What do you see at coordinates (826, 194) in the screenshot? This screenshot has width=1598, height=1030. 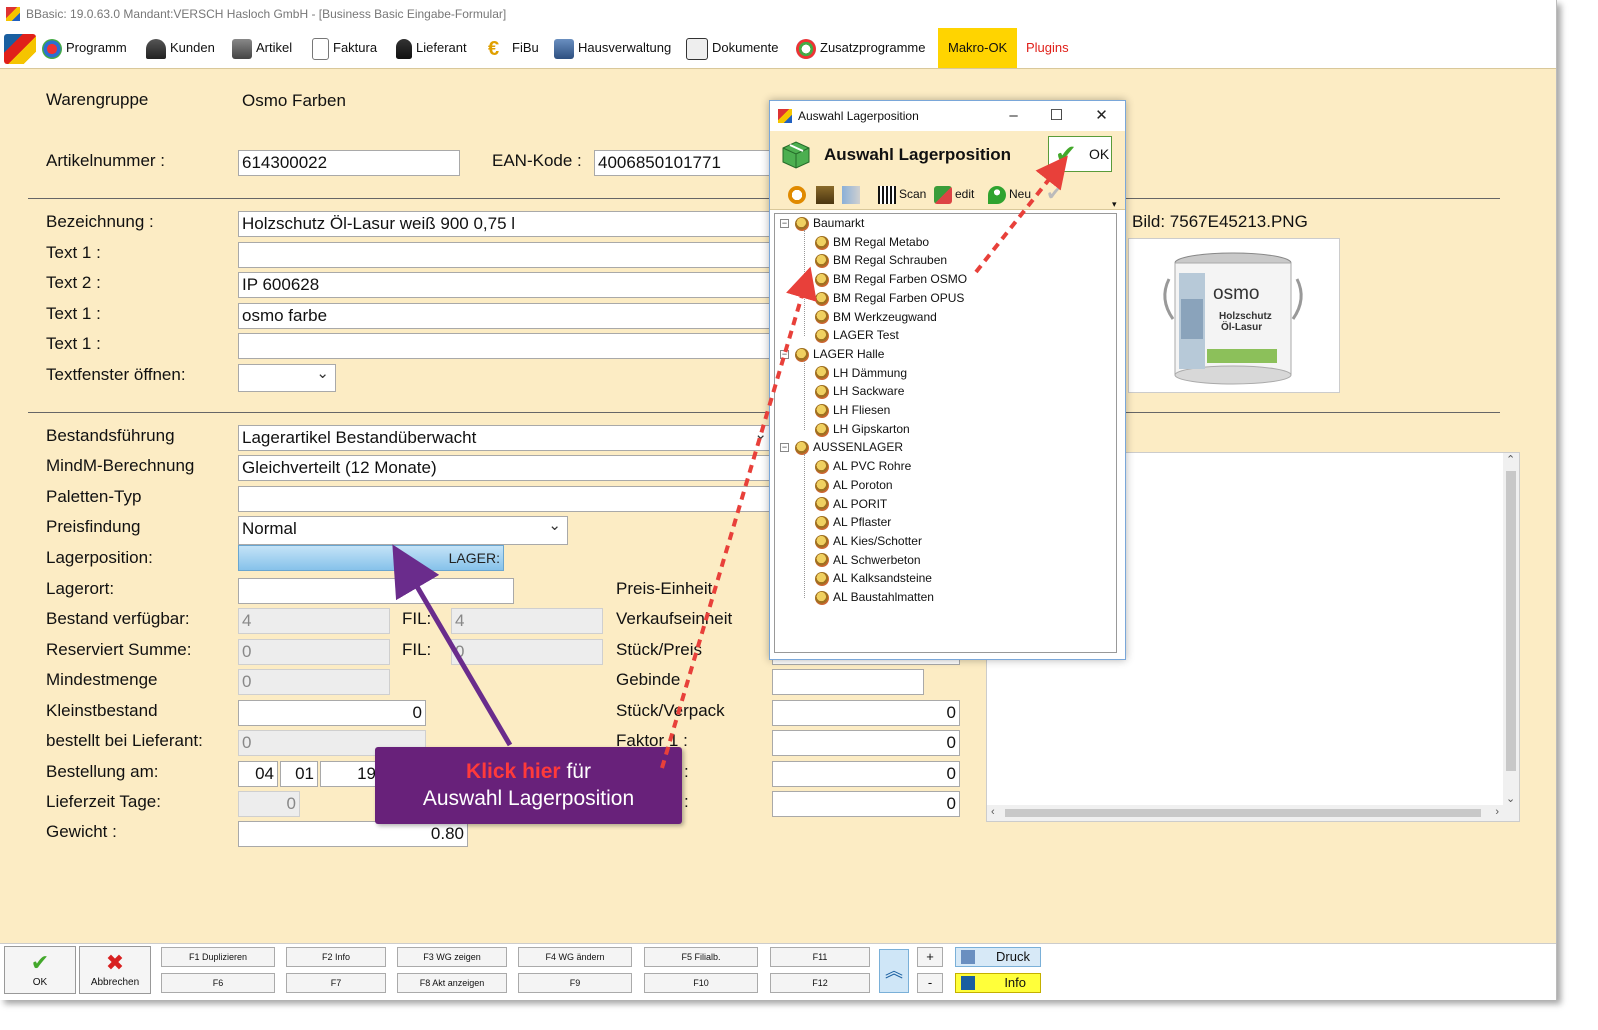 I see `cabinet-icon` at bounding box center [826, 194].